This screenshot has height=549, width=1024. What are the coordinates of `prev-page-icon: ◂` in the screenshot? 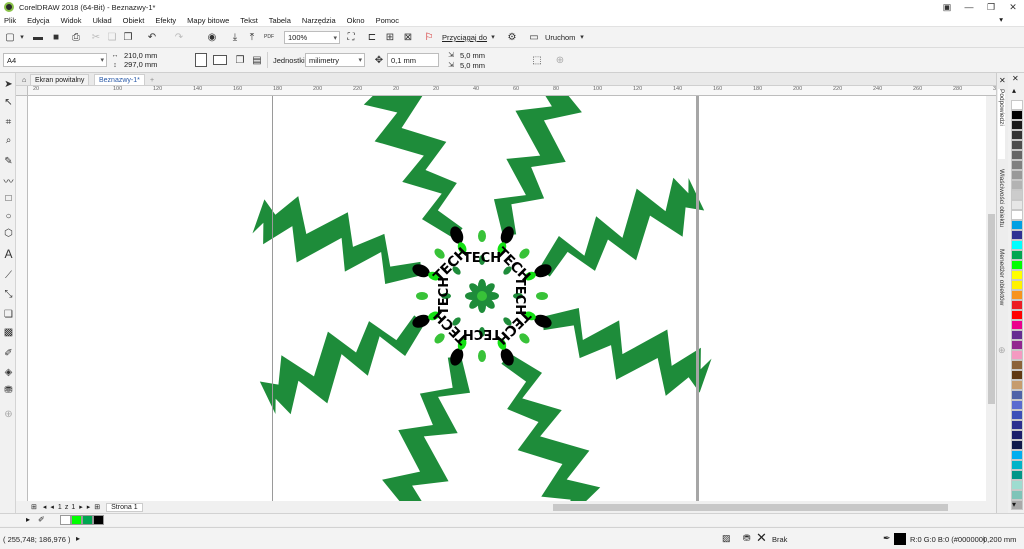 It's located at (52, 507).